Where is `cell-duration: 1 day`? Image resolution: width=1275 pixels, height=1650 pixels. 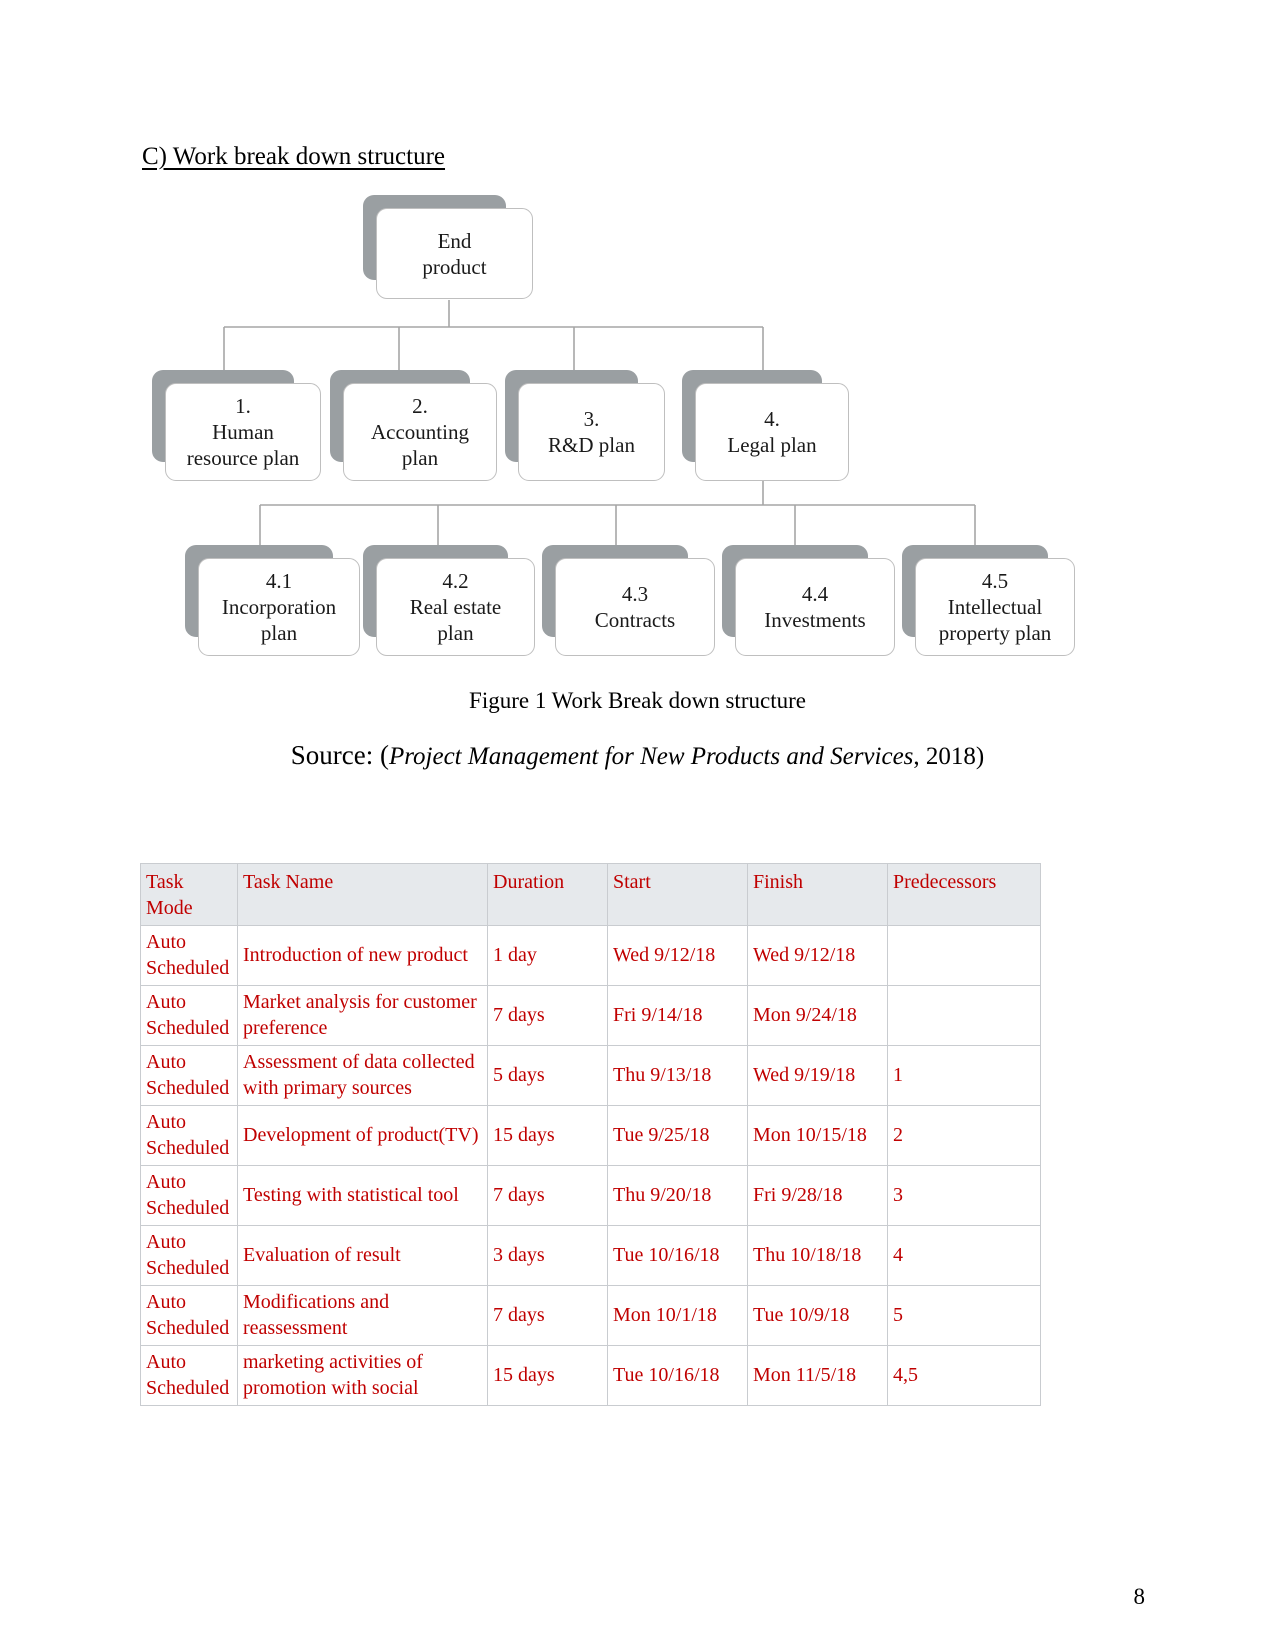 cell-duration: 1 day is located at coordinates (547, 955).